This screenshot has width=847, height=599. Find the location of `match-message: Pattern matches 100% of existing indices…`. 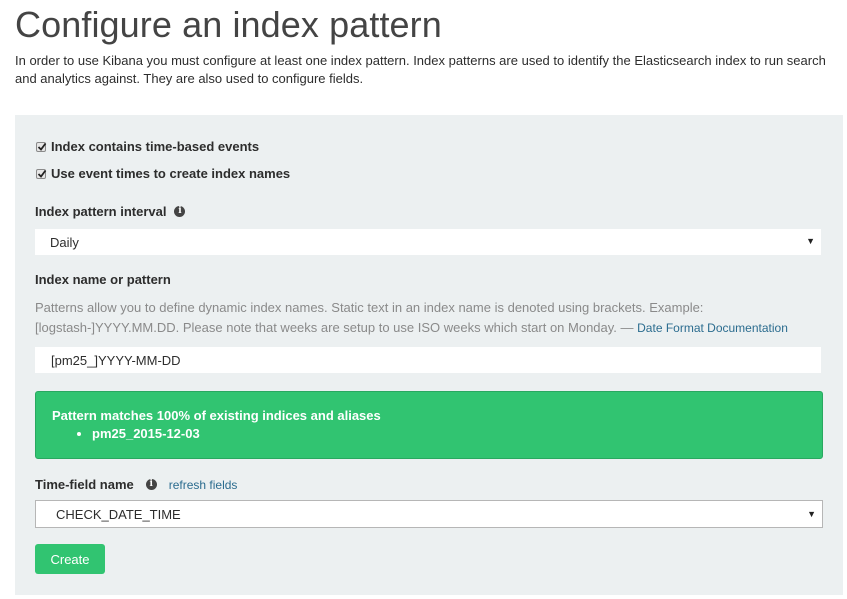

match-message: Pattern matches 100% of existing indices… is located at coordinates (216, 415).